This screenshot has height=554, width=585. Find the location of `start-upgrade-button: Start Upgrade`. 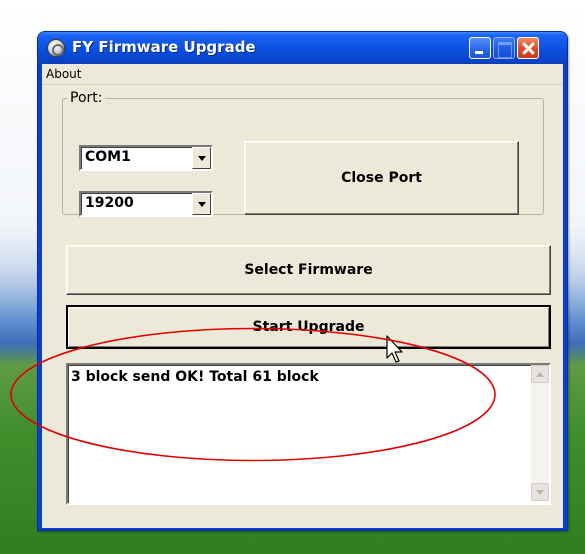

start-upgrade-button: Start Upgrade is located at coordinates (308, 327).